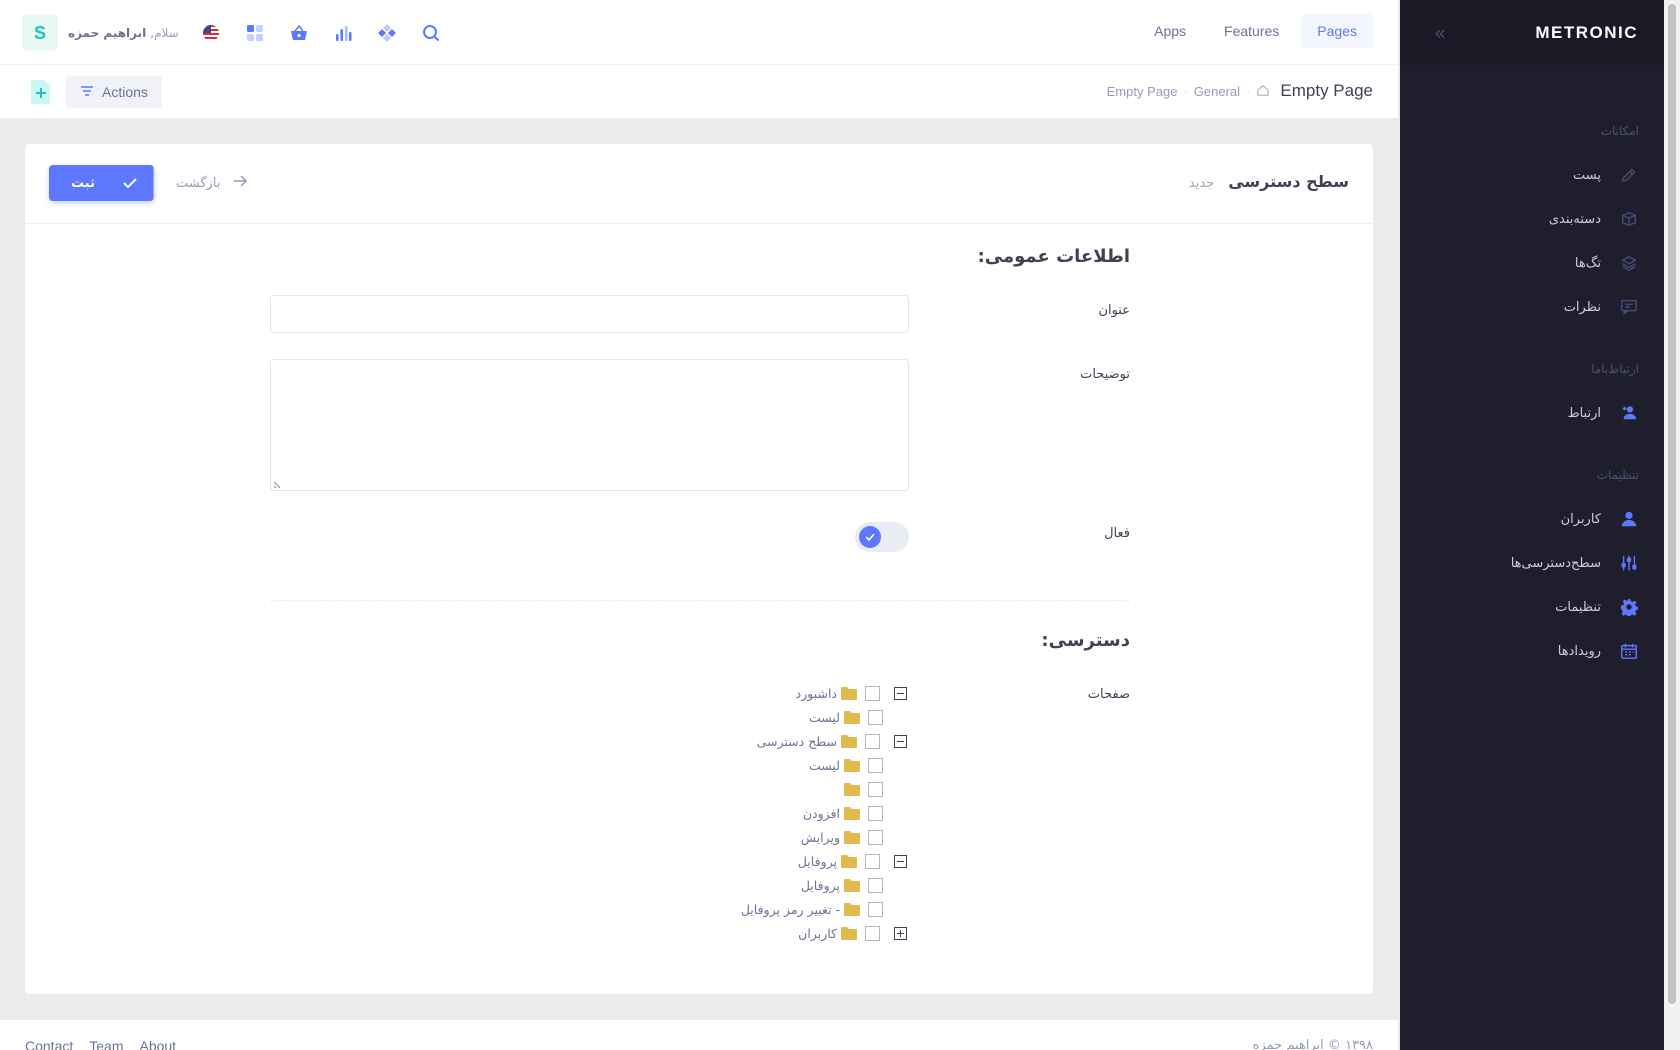  What do you see at coordinates (101, 183) in the screenshot?
I see `save-button: ثبت` at bounding box center [101, 183].